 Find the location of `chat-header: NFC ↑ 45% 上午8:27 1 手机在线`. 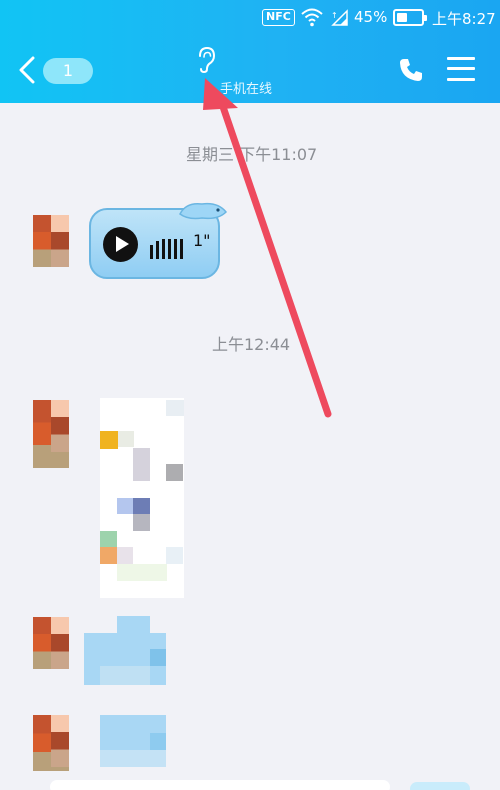

chat-header: NFC ↑ 45% 上午8:27 1 手机在线 is located at coordinates (250, 51).